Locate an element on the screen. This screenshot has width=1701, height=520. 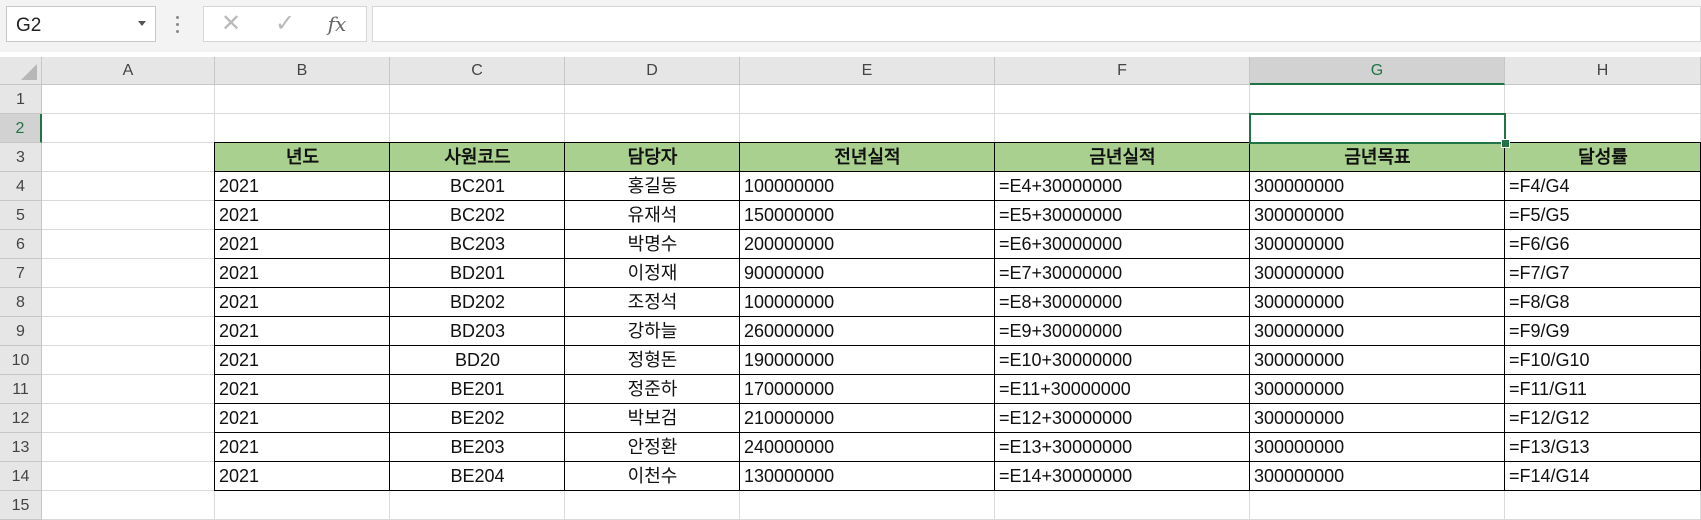
column-header-d: D is located at coordinates (652, 71).